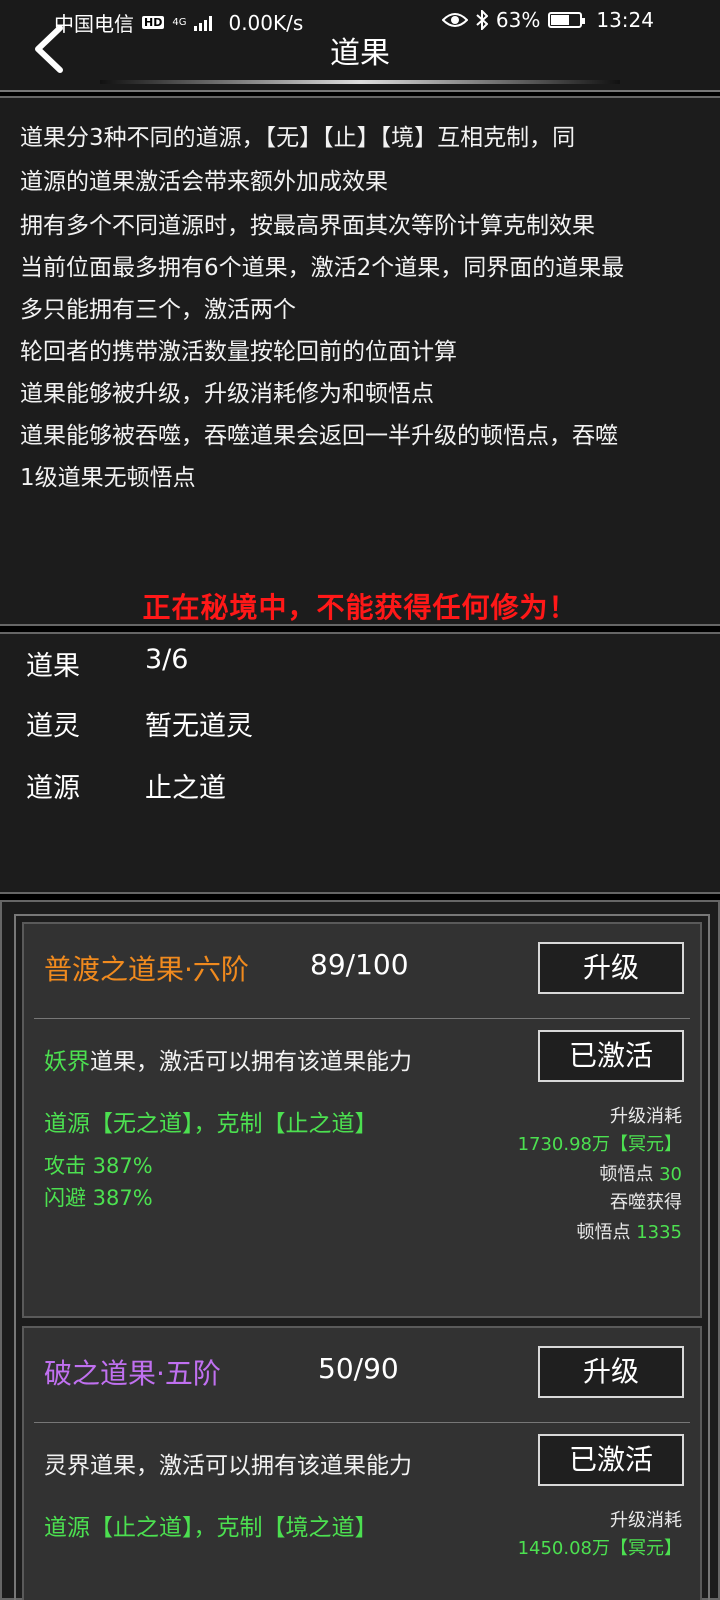 The image size is (720, 1600). Describe the element at coordinates (251, 1062) in the screenshot. I see `realm-text: 道果，激活可以拥有该道果能力` at that location.